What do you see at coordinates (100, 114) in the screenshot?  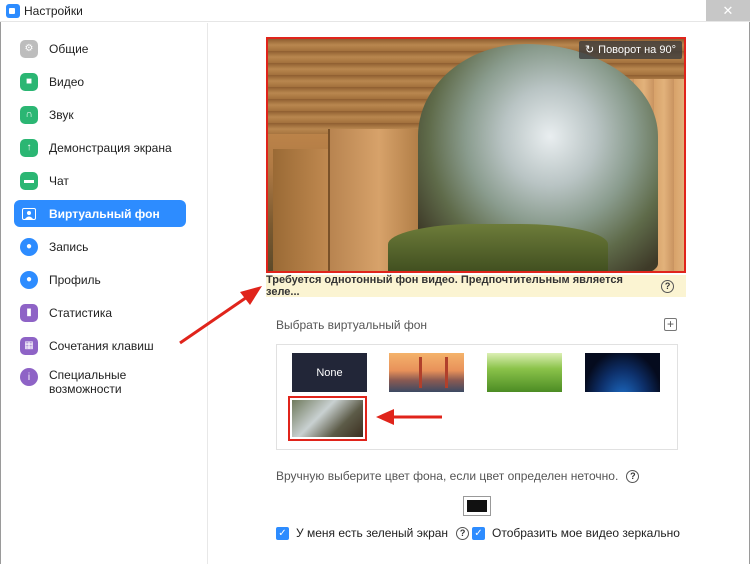 I see `sidebar-item-audio: ∩ Звук` at bounding box center [100, 114].